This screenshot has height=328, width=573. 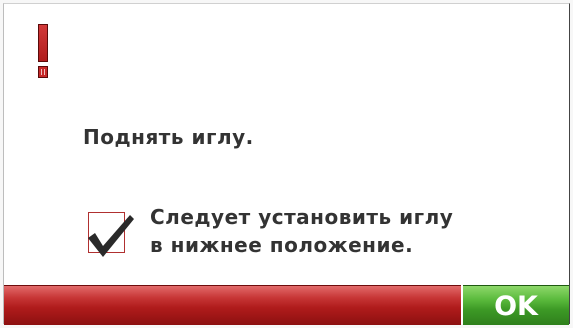 What do you see at coordinates (282, 245) in the screenshot?
I see `checkbox-label-line-2: в нижнее положение.` at bounding box center [282, 245].